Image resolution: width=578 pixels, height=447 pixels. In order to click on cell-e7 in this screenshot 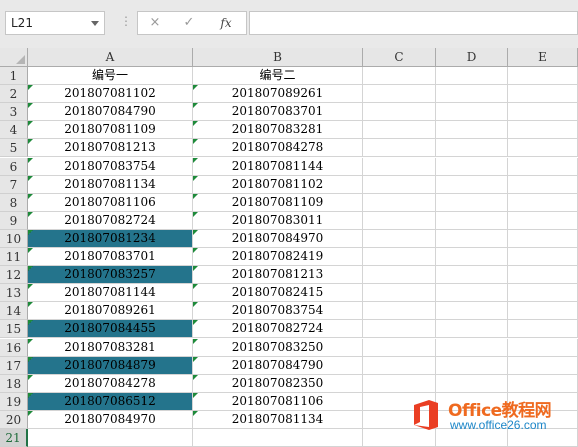, I will do `click(543, 184)`.